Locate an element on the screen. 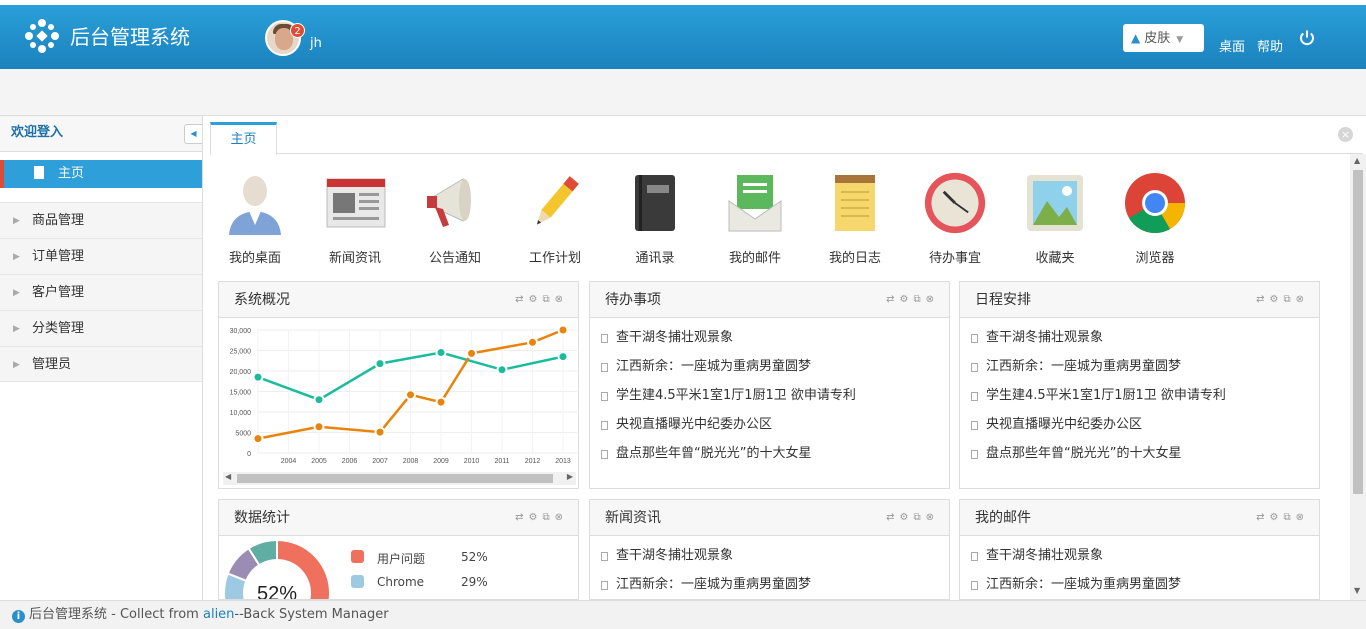 This screenshot has width=1366, height=629. desktop-link: 桌面 is located at coordinates (1232, 45).